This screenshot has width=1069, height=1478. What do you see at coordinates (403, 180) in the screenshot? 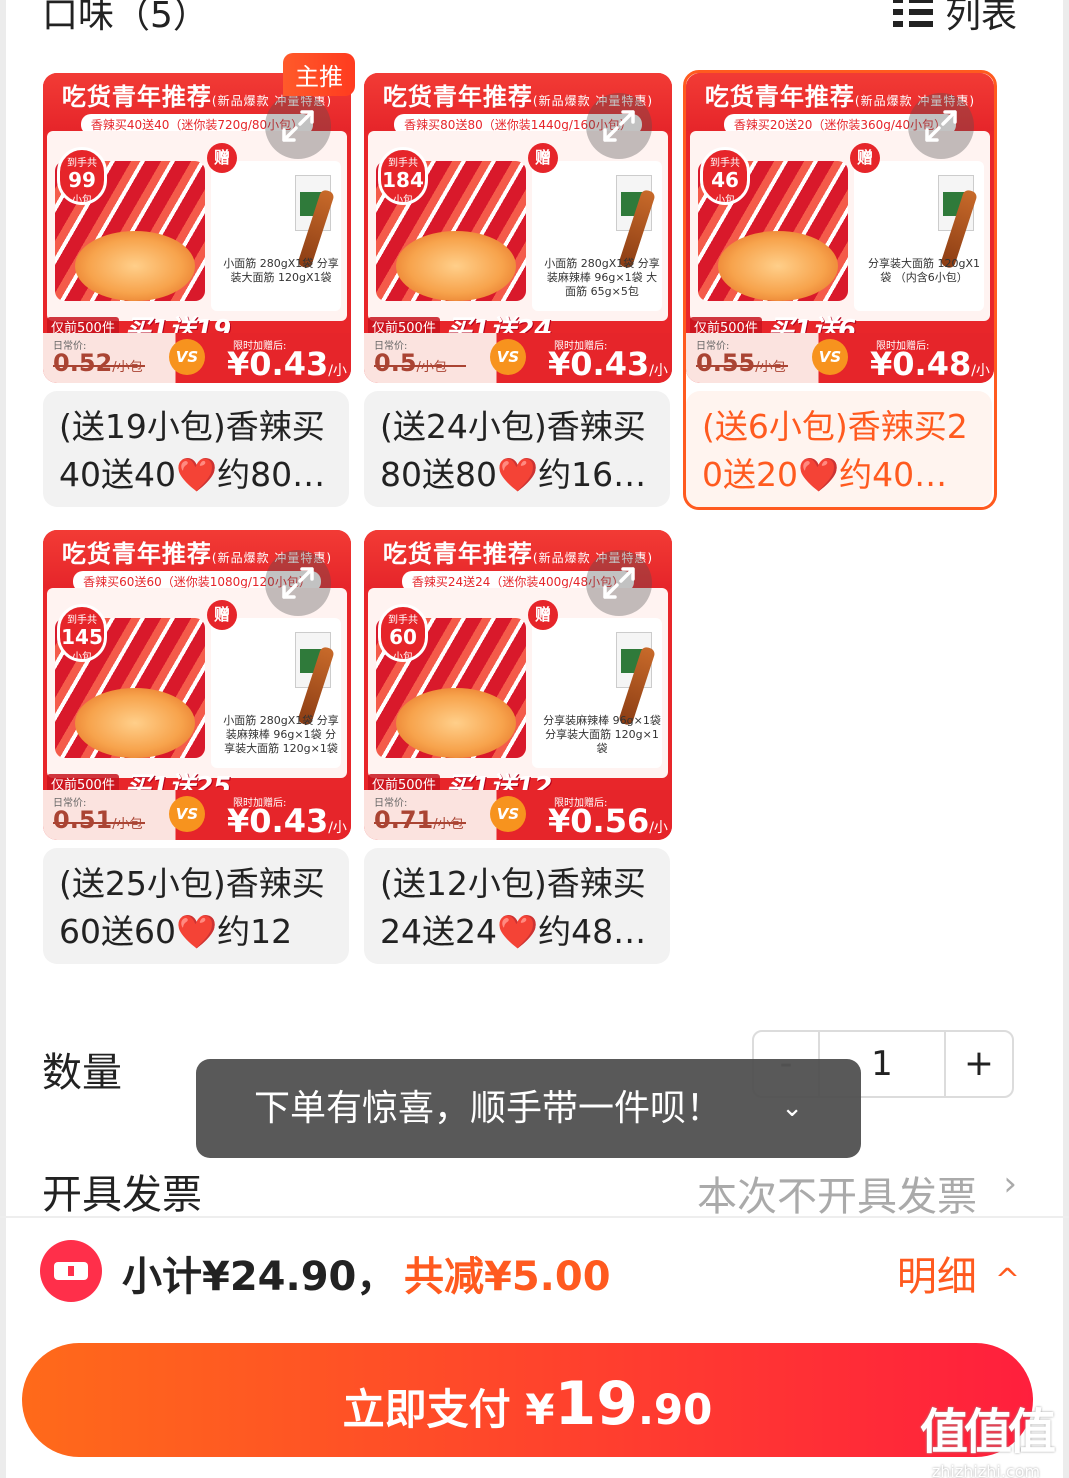
I see `count-number: 184` at bounding box center [403, 180].